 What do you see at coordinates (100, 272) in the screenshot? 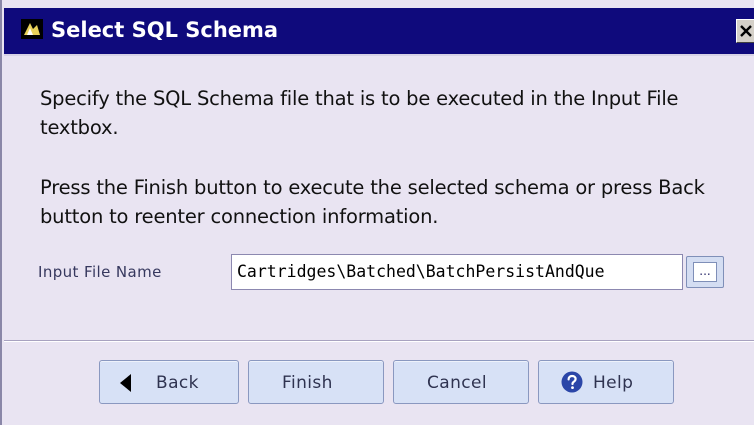
I see `input-file-name-label: Input File Name` at bounding box center [100, 272].